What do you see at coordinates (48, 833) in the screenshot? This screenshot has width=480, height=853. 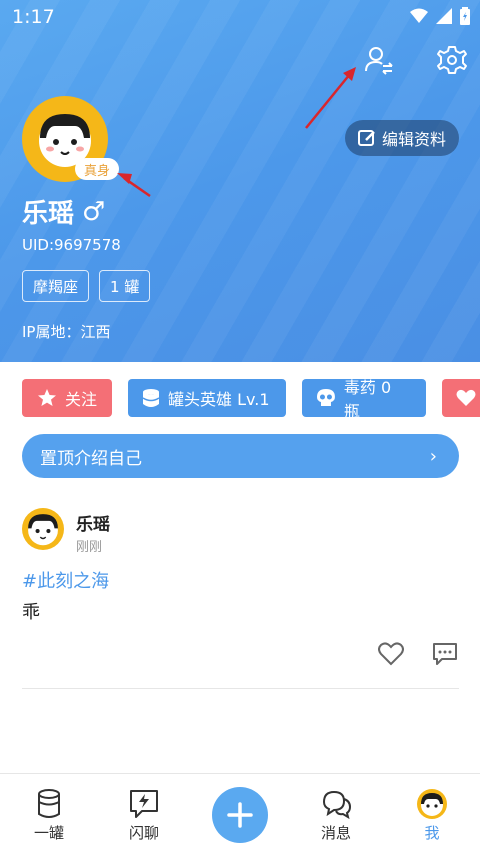 I see `nav-label-yiguan: 一罐` at bounding box center [48, 833].